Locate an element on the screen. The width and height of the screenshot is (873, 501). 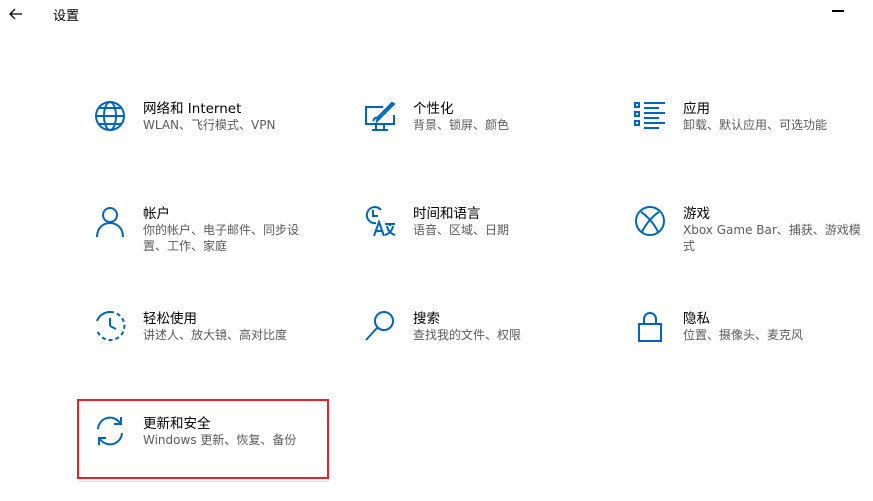
tile-description: 背景、锁屏、颜色 is located at coordinates (461, 125).